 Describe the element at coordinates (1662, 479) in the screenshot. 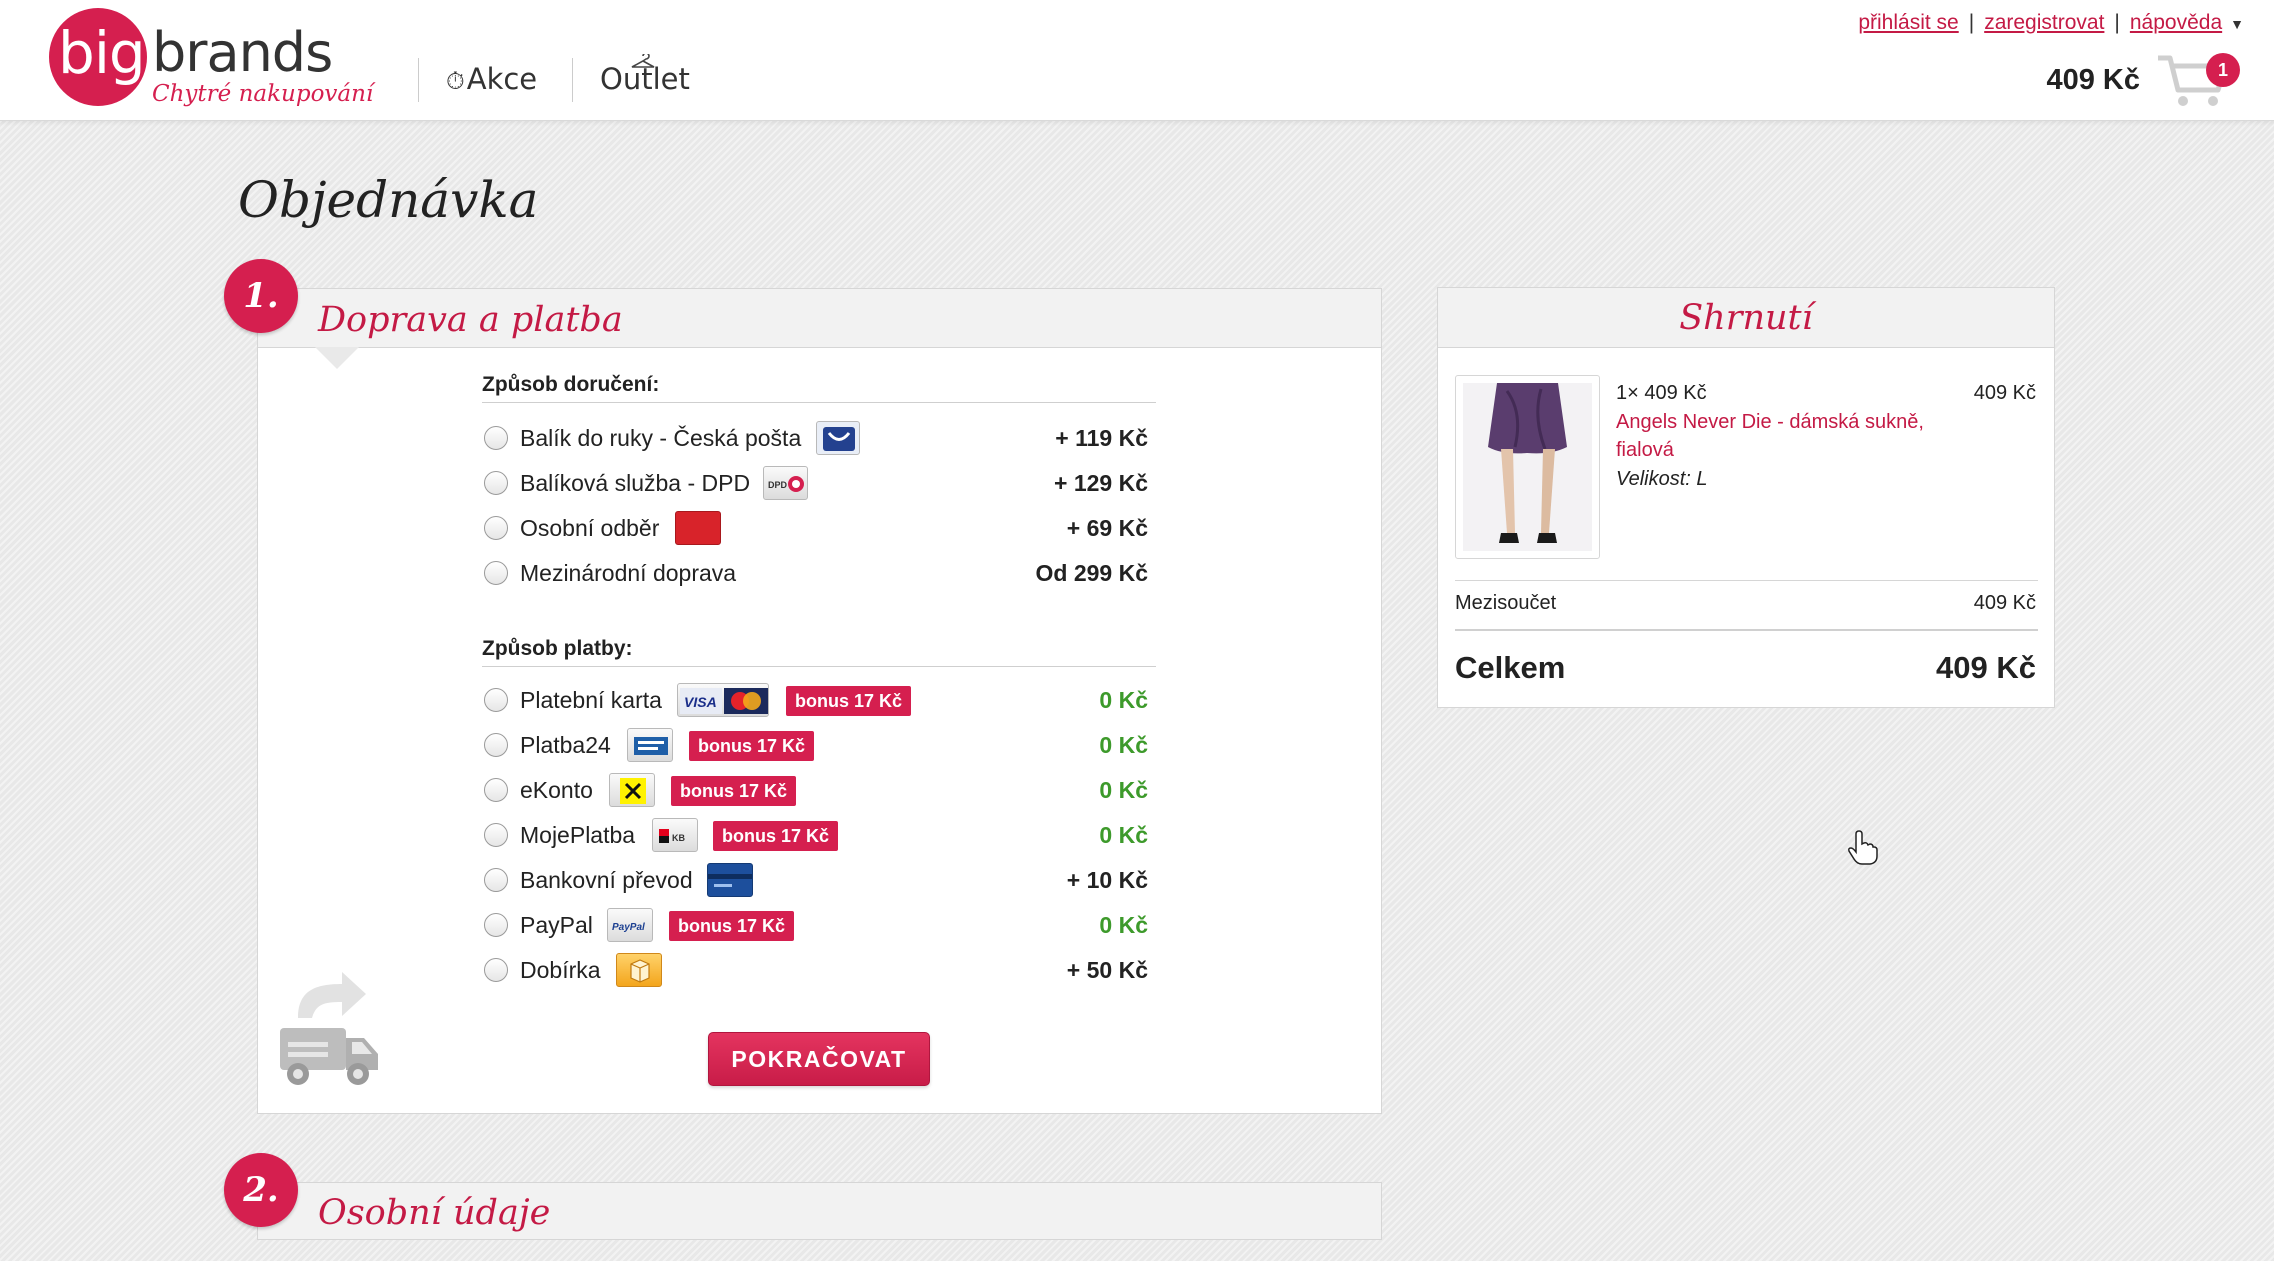

I see `item-size: Velikost: L` at that location.